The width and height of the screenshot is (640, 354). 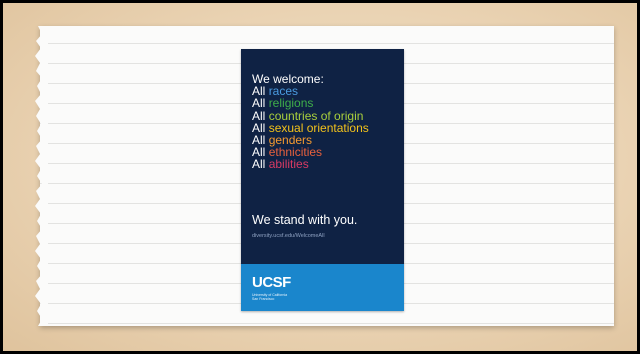 What do you see at coordinates (288, 164) in the screenshot?
I see `poster-line-word: abilities` at bounding box center [288, 164].